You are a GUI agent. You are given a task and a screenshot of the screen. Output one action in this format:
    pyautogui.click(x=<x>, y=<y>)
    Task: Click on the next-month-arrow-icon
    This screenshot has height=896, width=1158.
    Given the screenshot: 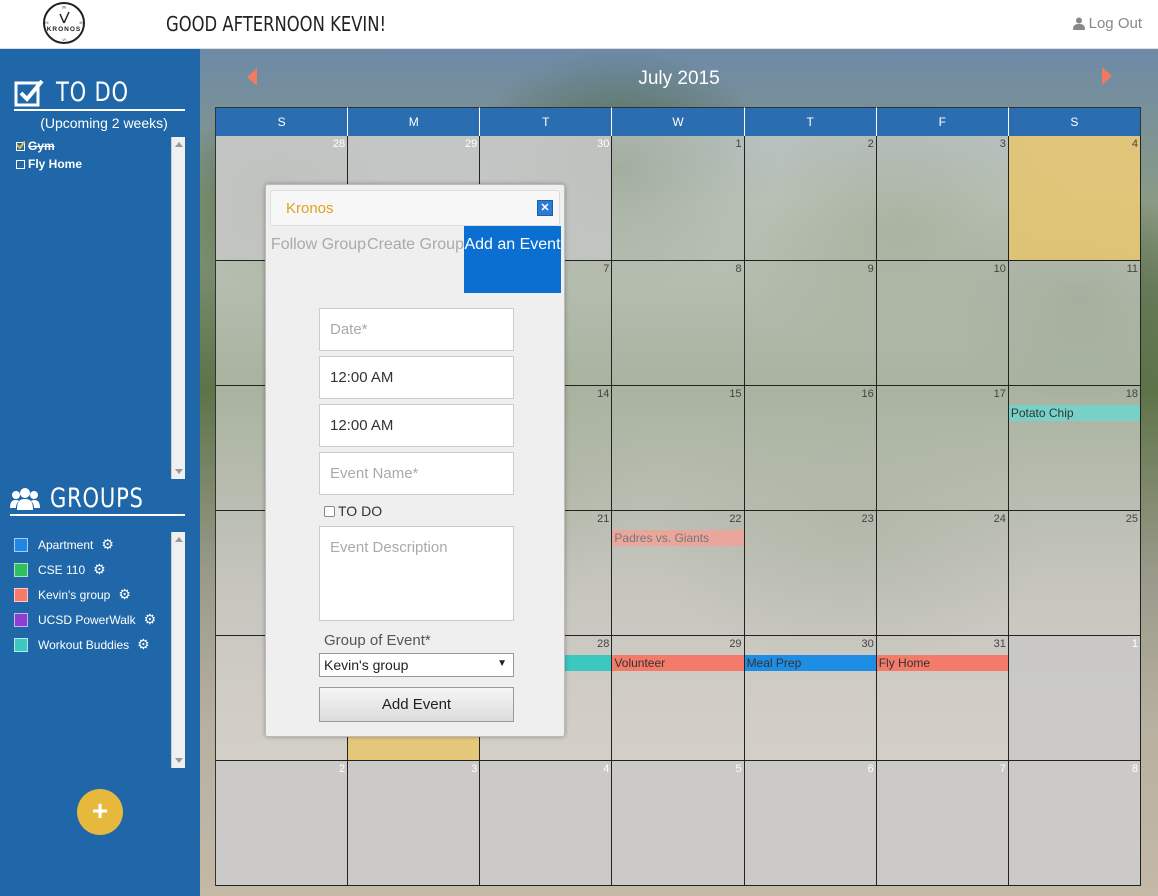 What is the action you would take?
    pyautogui.click(x=1107, y=76)
    